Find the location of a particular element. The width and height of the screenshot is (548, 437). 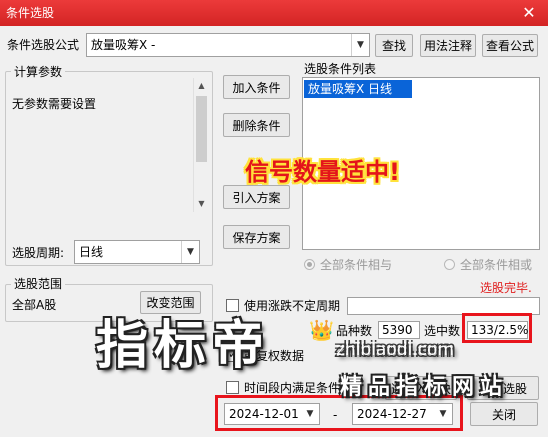

params-scrollbar: ▲ ▼ is located at coordinates (201, 145).